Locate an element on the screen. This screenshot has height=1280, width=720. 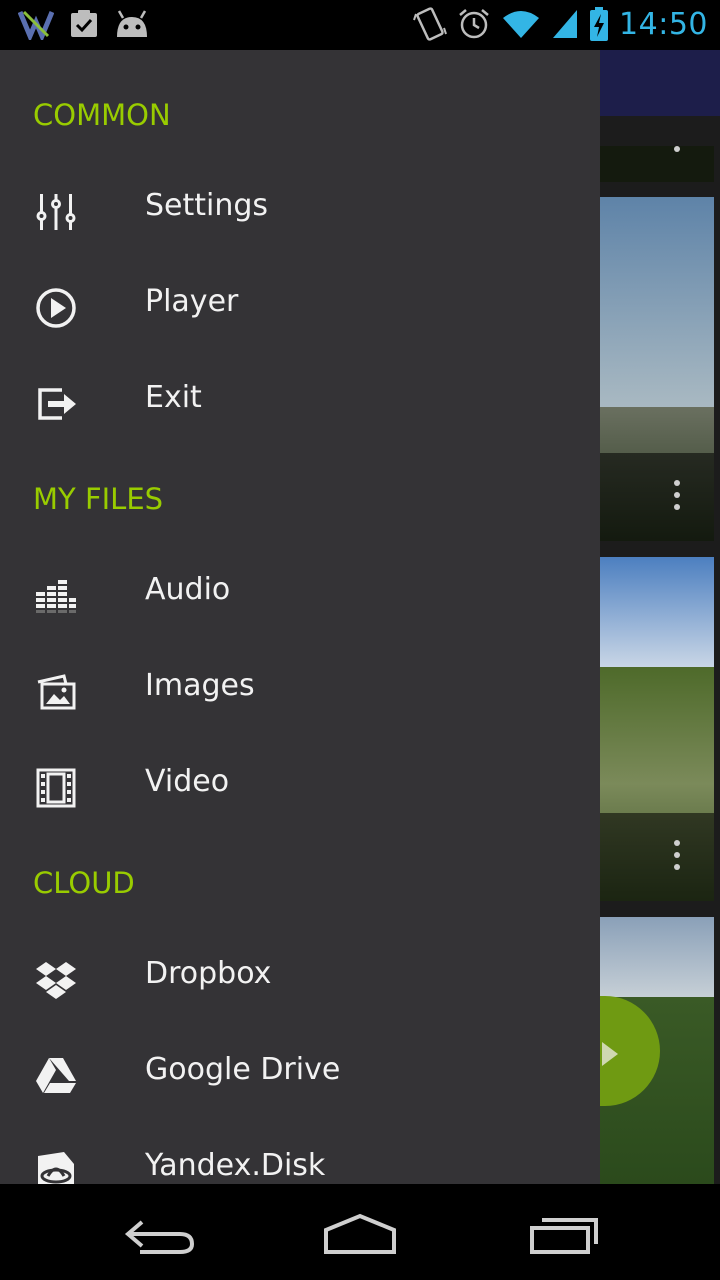
clipboard-check-icon is located at coordinates (84, 23).